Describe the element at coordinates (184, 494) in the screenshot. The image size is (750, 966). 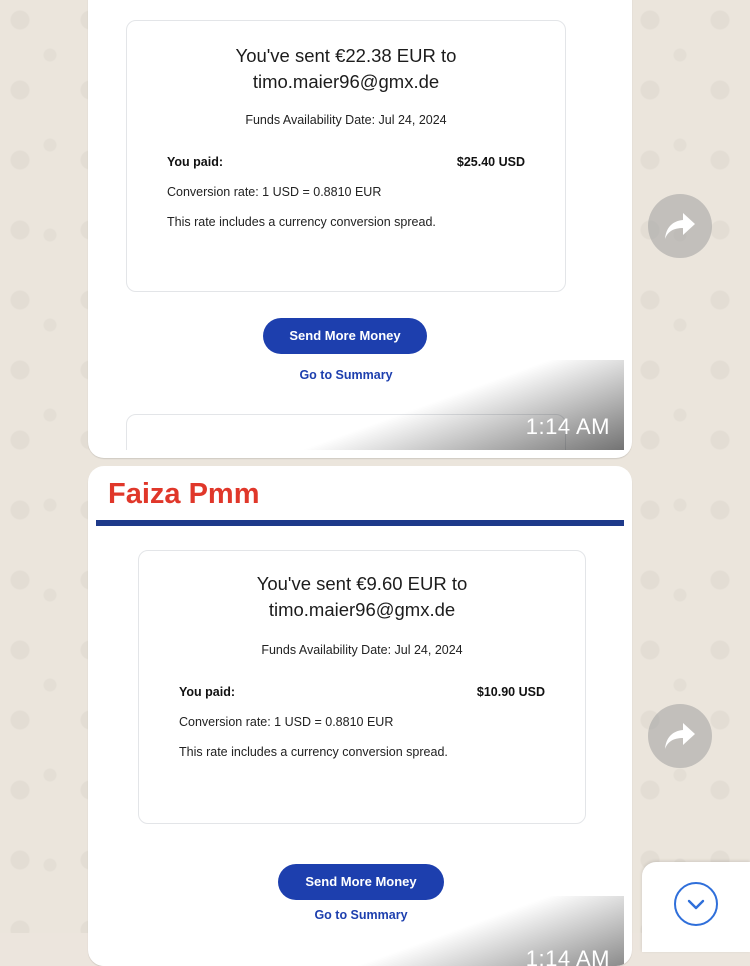
I see `sender-name: Faiza Pmm` at that location.